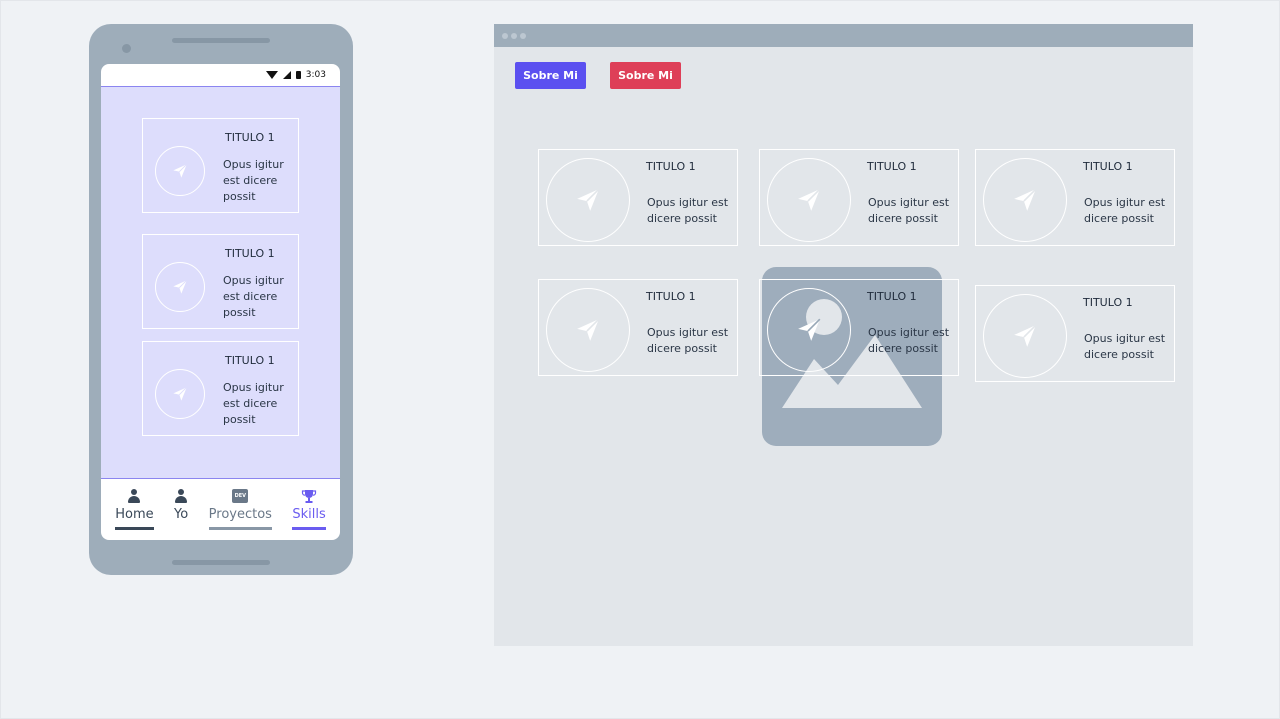 This screenshot has width=1280, height=719. Describe the element at coordinates (220, 75) in the screenshot. I see `status-bar: 3:03` at that location.